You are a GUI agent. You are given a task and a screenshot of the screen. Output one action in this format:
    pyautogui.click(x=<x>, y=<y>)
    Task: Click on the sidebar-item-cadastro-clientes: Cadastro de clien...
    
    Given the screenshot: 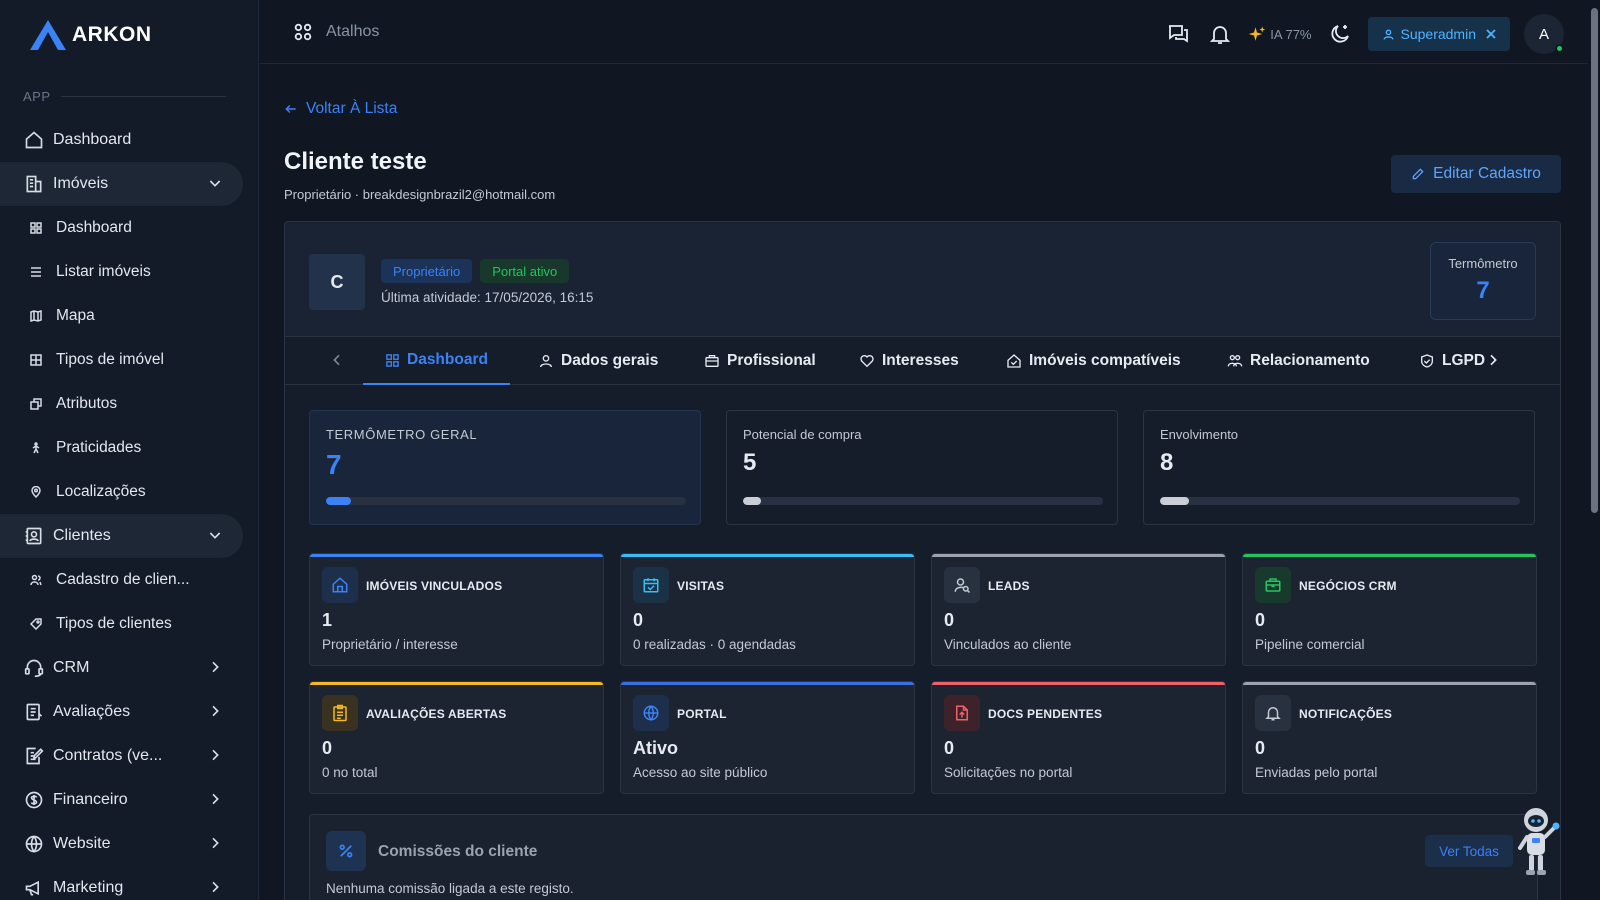 What is the action you would take?
    pyautogui.click(x=121, y=580)
    